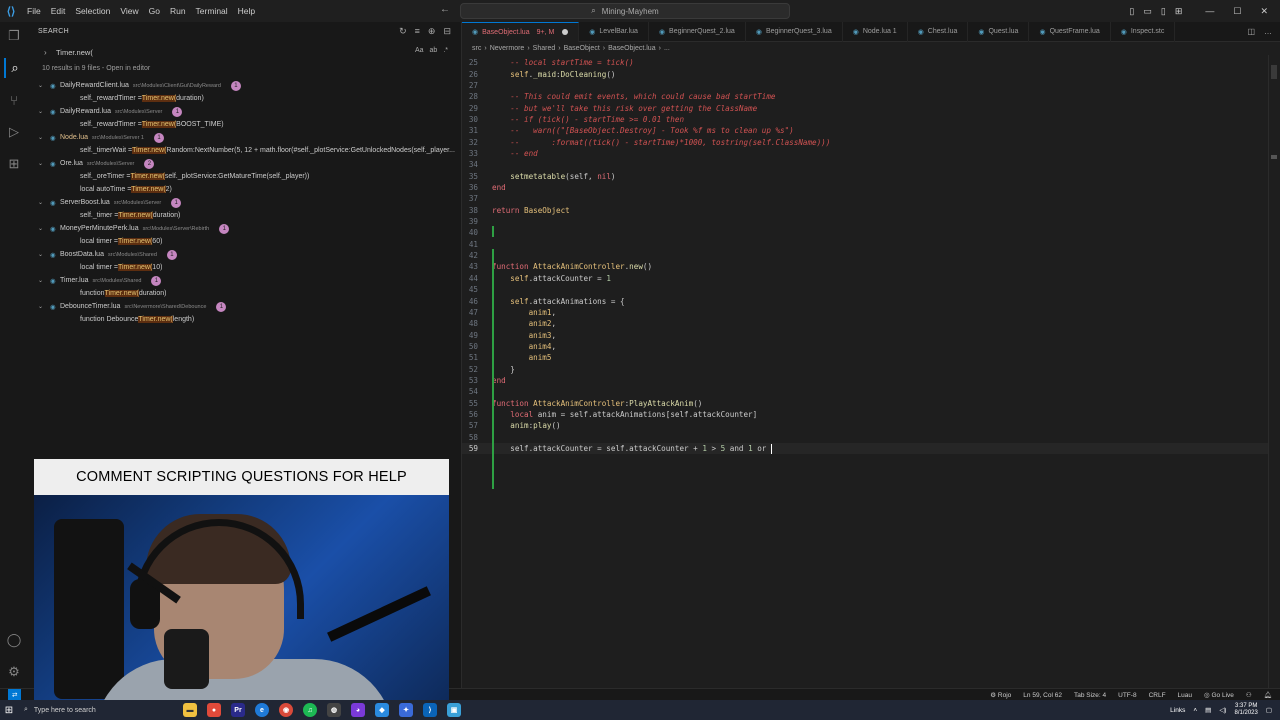  What do you see at coordinates (565, 32) in the screenshot?
I see `unsaved-dot-icon` at bounding box center [565, 32].